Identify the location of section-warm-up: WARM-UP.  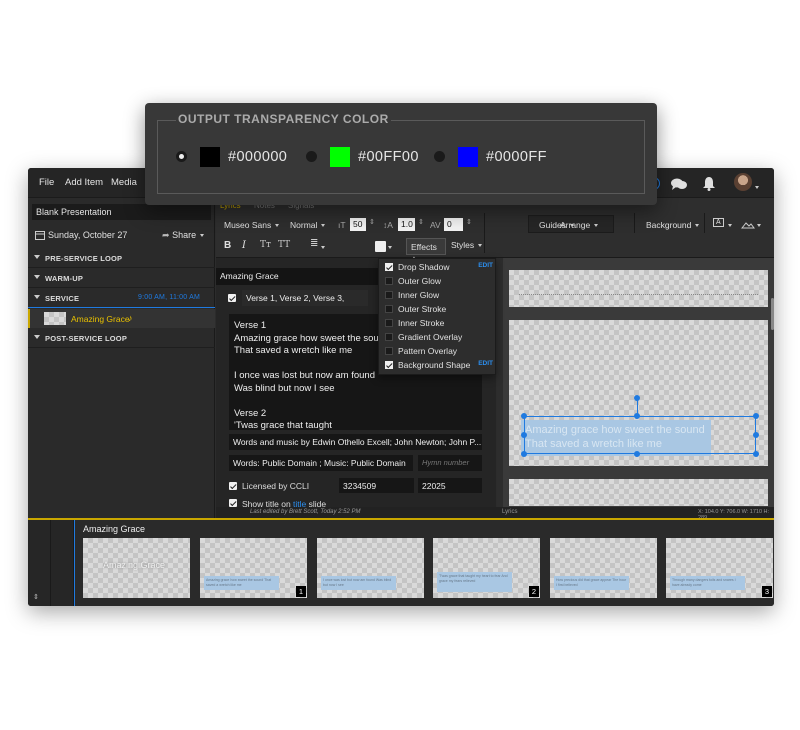
(121, 278).